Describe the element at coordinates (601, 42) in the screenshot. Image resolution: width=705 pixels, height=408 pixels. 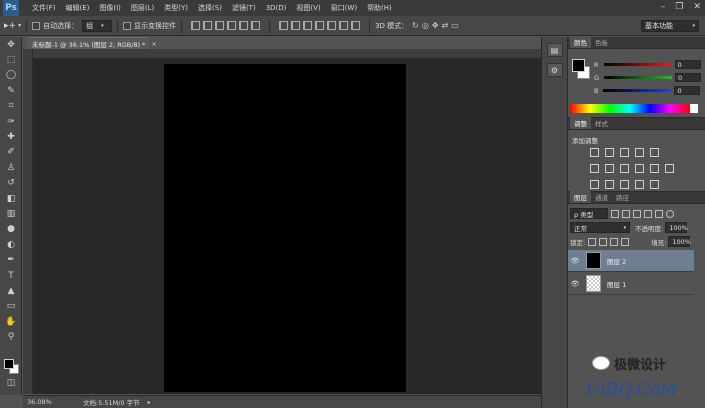
I see `tab-swatches: 色板` at that location.